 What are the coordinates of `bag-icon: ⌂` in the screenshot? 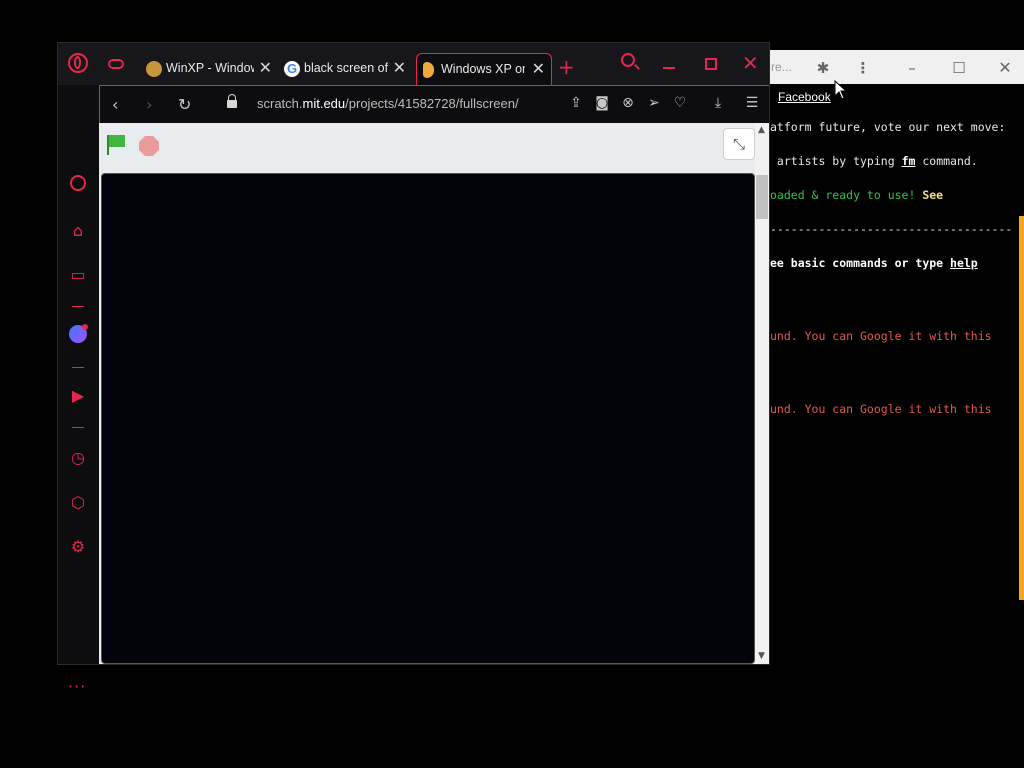 It's located at (78, 231).